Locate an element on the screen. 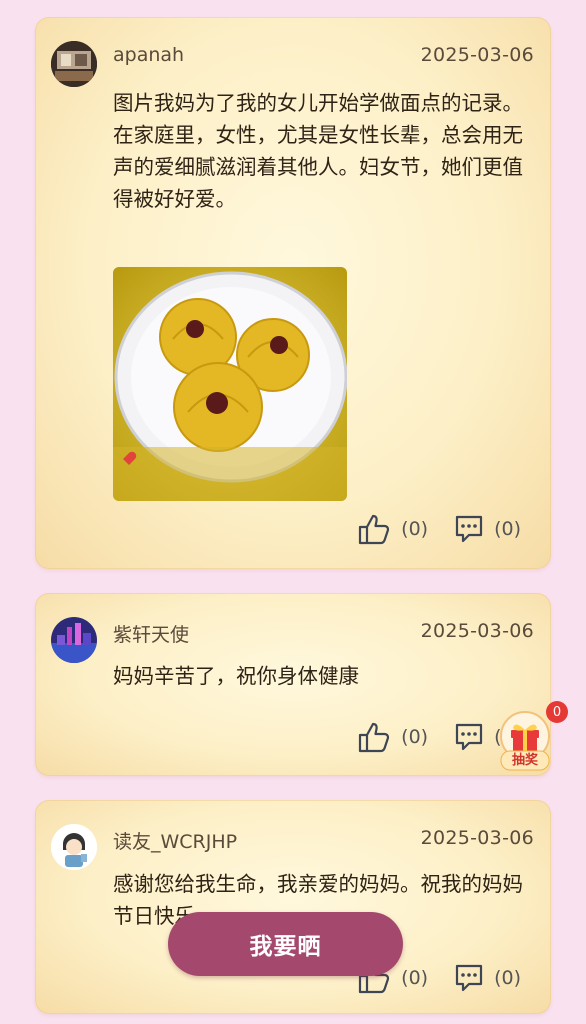 The width and height of the screenshot is (586, 1024). share-post-button: 我要晒 is located at coordinates (285, 944).